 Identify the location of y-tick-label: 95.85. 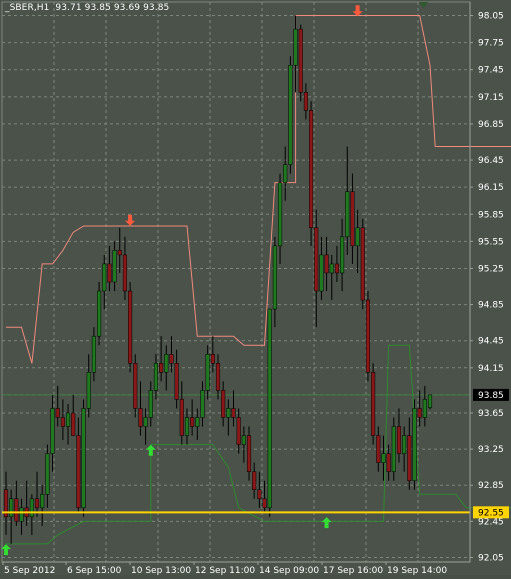
(491, 215).